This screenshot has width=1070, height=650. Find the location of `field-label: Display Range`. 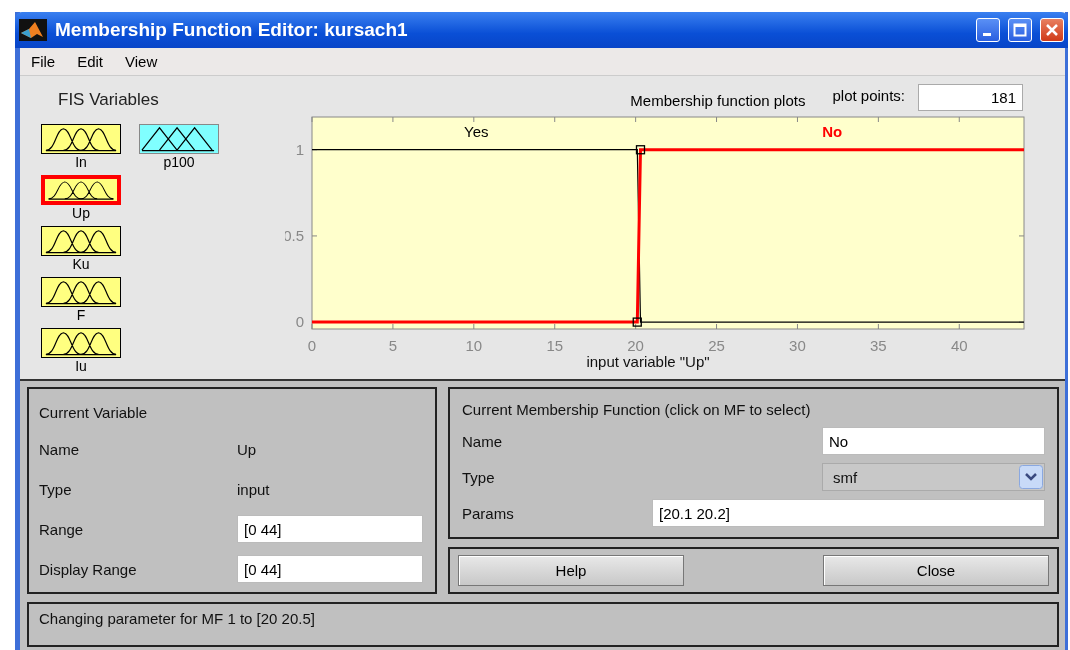

field-label: Display Range is located at coordinates (88, 569).